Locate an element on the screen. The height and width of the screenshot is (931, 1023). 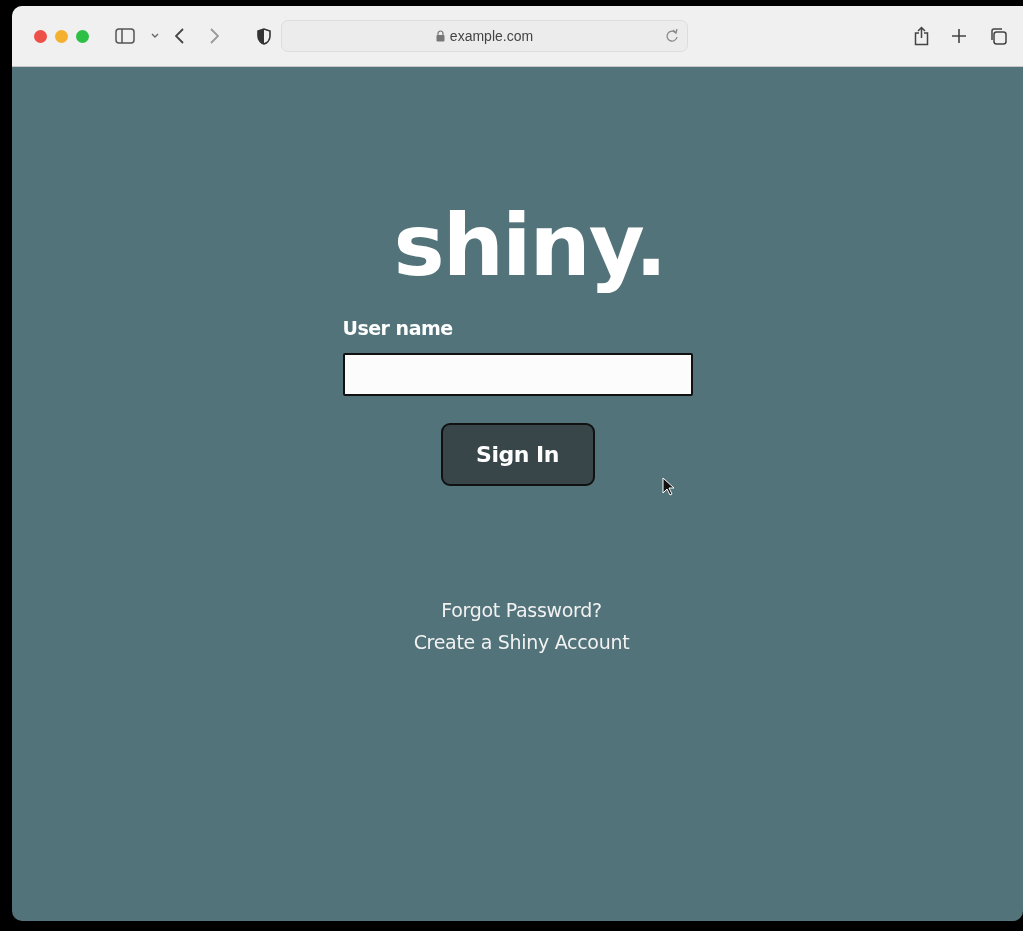
lock-icon is located at coordinates (440, 36).